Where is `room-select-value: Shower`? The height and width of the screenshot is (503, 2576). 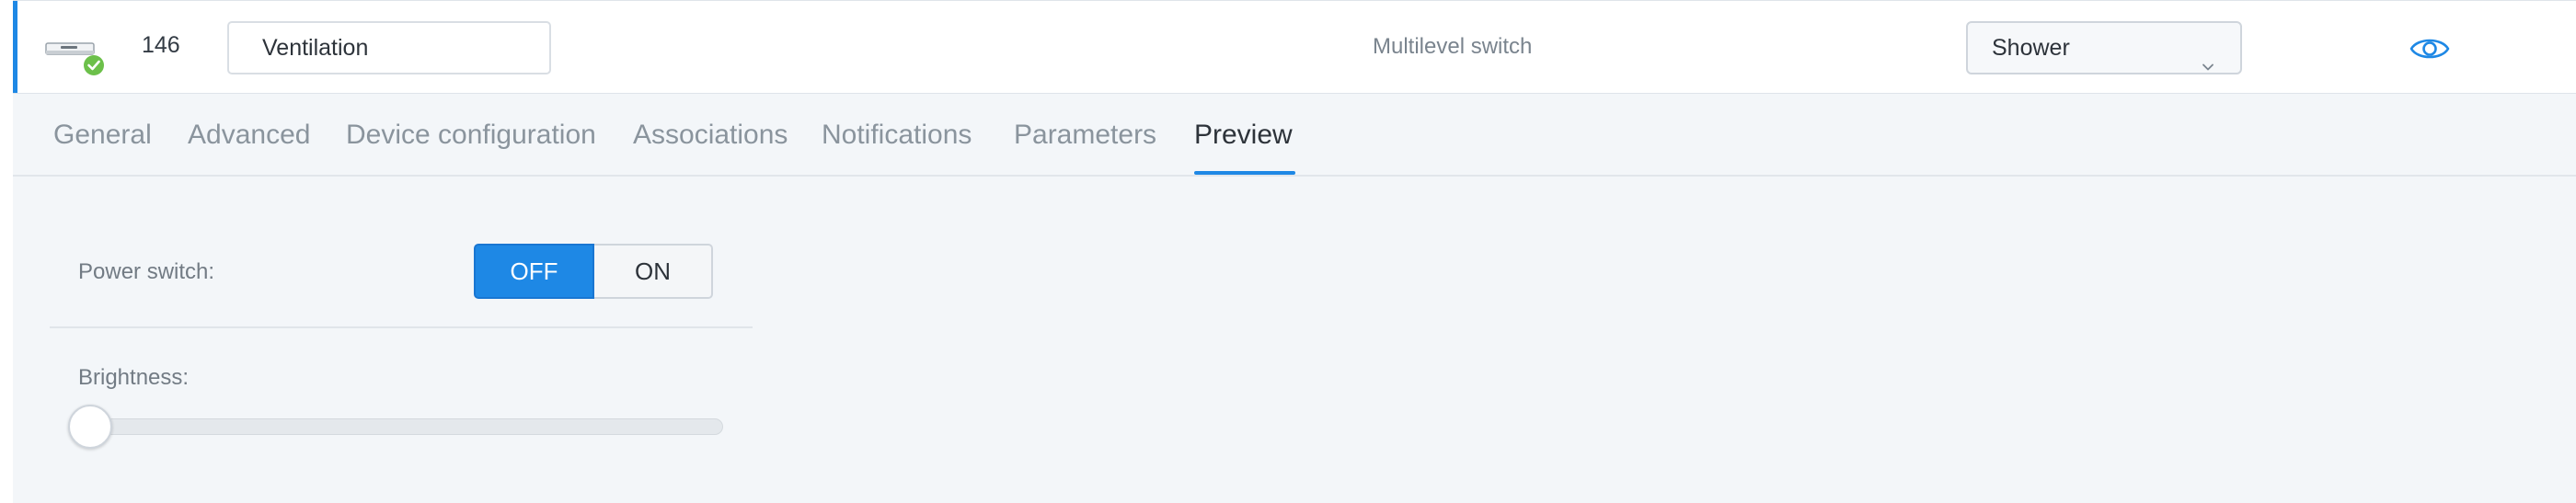
room-select-value: Shower is located at coordinates (2031, 48).